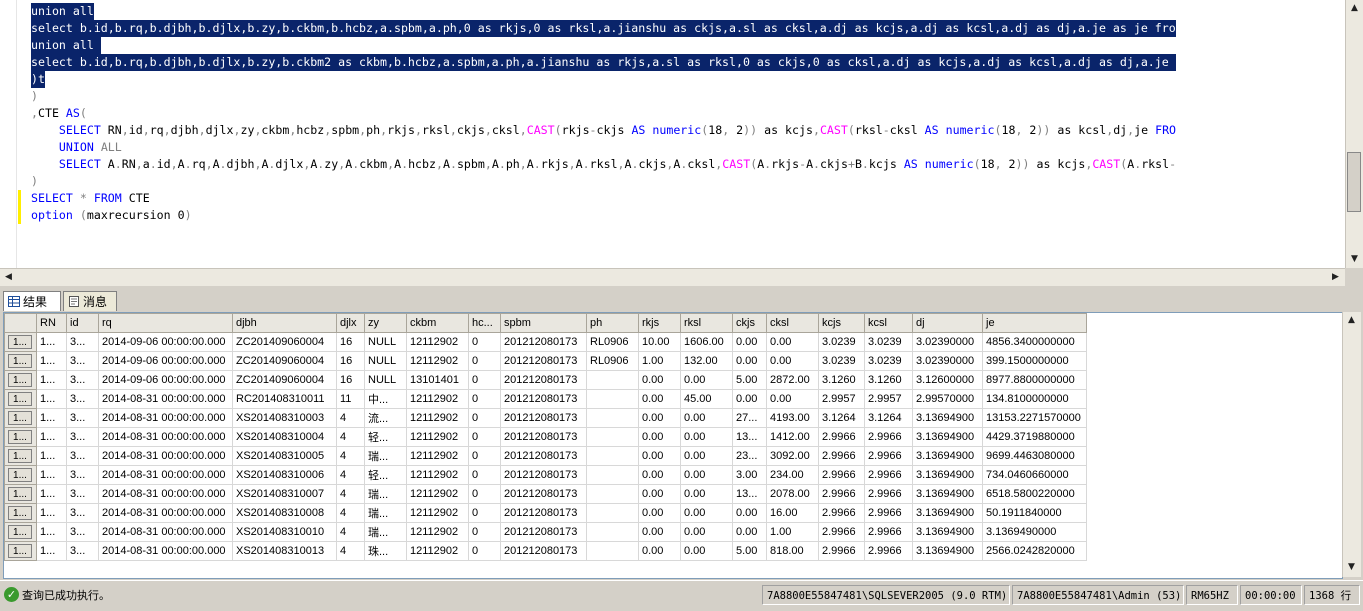  I want to click on cell-cksl: 3092.00, so click(792, 456).